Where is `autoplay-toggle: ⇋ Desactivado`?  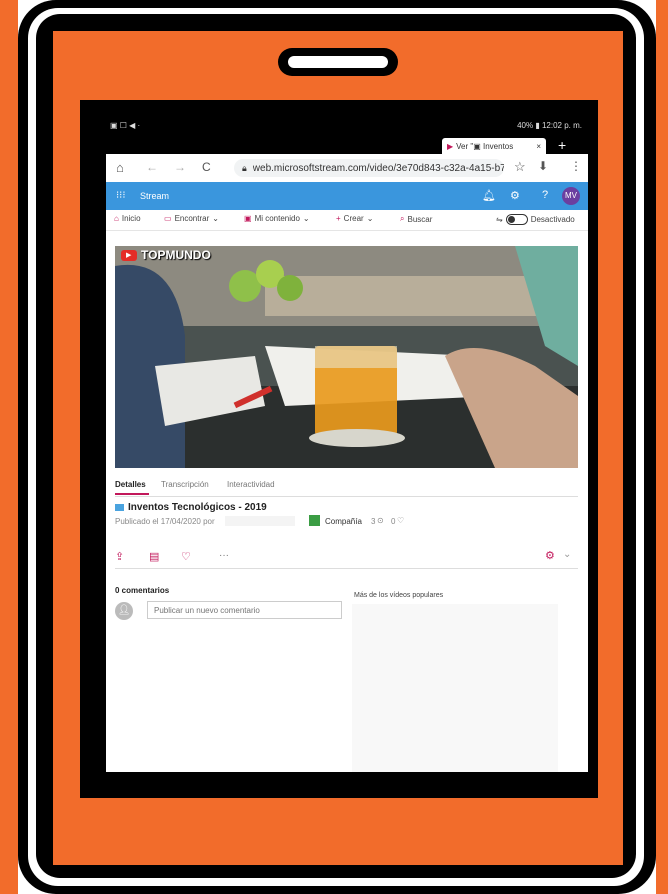
autoplay-toggle: ⇋ Desactivado is located at coordinates (535, 219).